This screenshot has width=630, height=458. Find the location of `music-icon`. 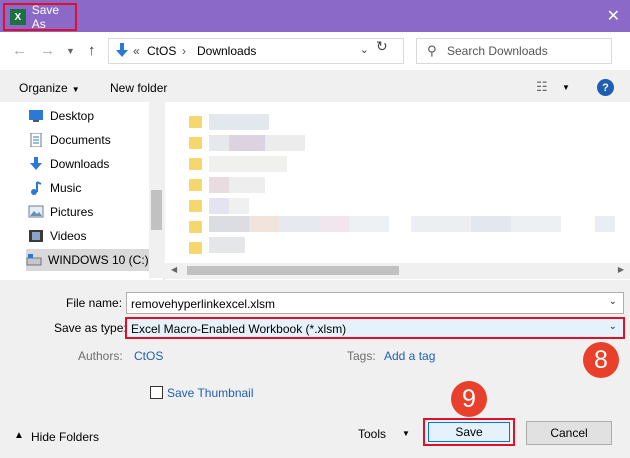

music-icon is located at coordinates (36, 188).